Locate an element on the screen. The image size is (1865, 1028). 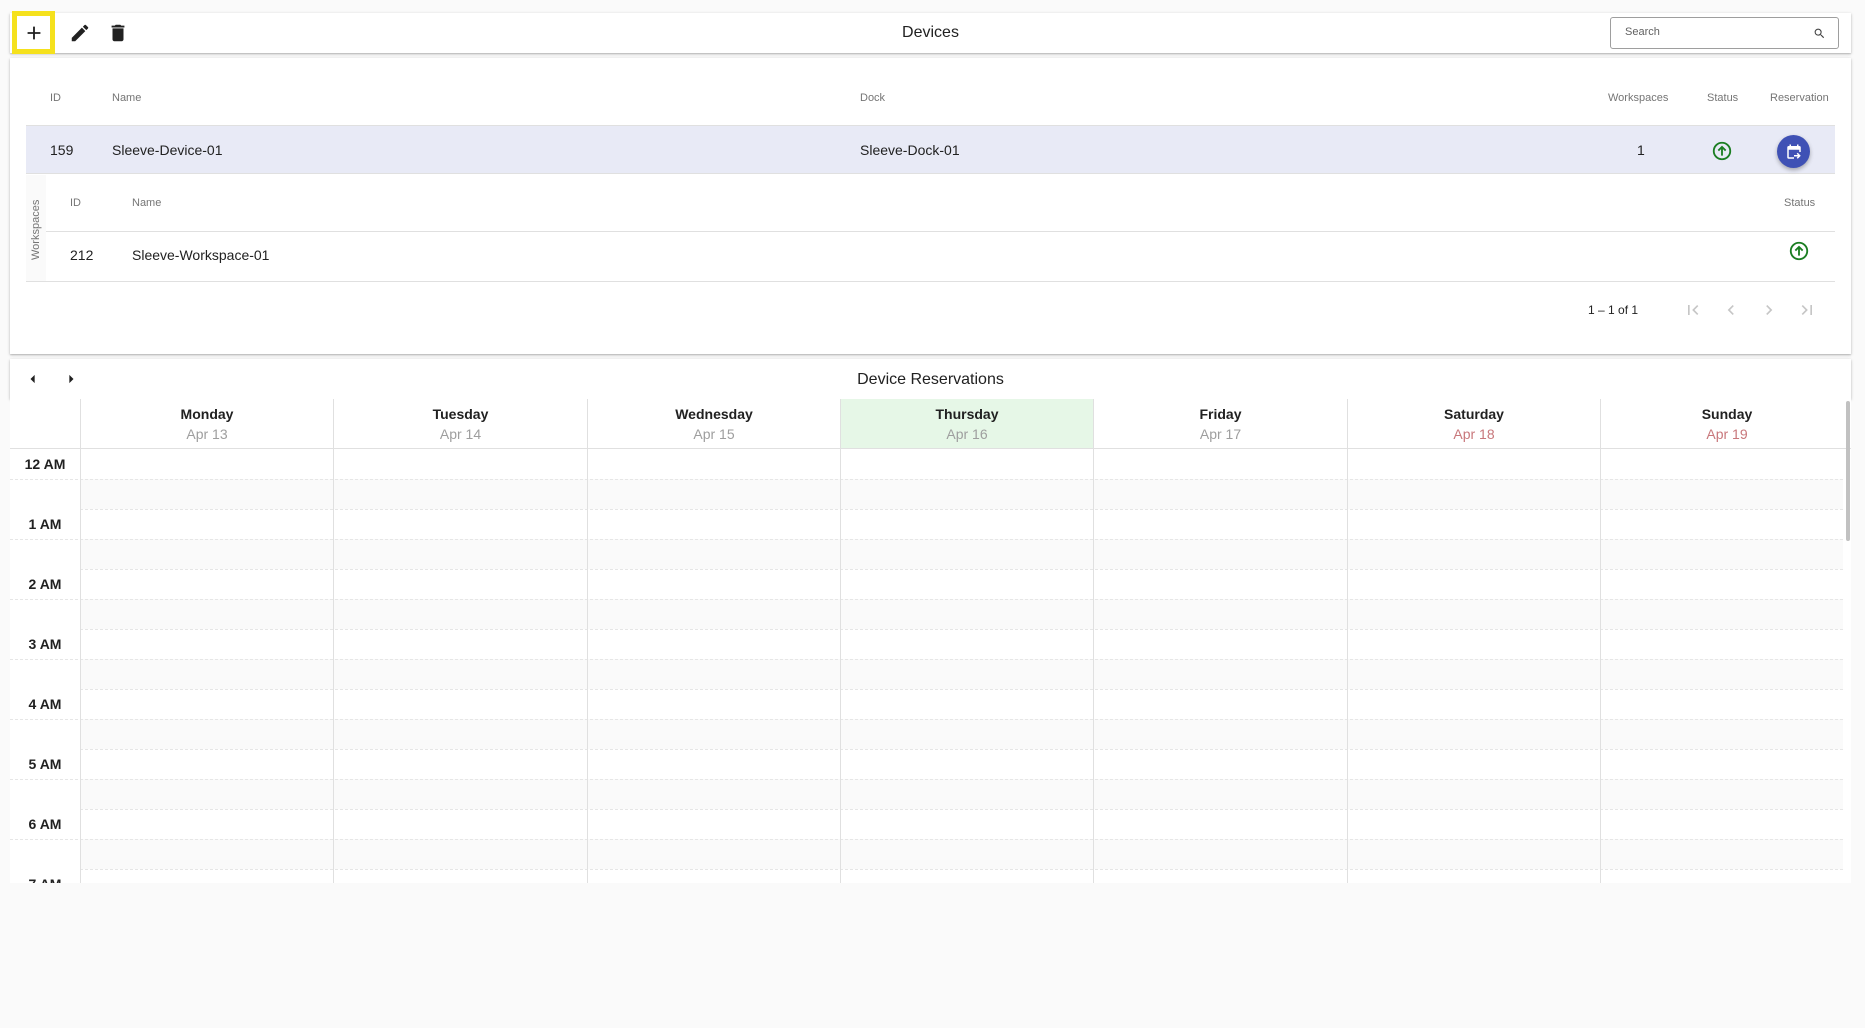
hour-label: 2 AM is located at coordinates (45, 584).